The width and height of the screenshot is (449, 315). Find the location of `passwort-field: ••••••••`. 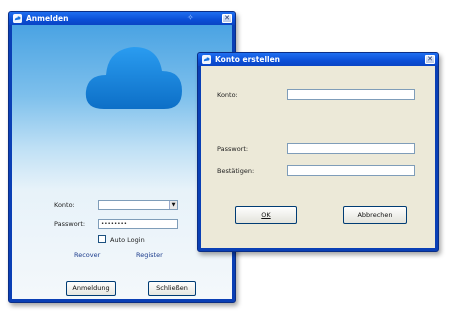

passwort-field: •••••••• is located at coordinates (138, 224).